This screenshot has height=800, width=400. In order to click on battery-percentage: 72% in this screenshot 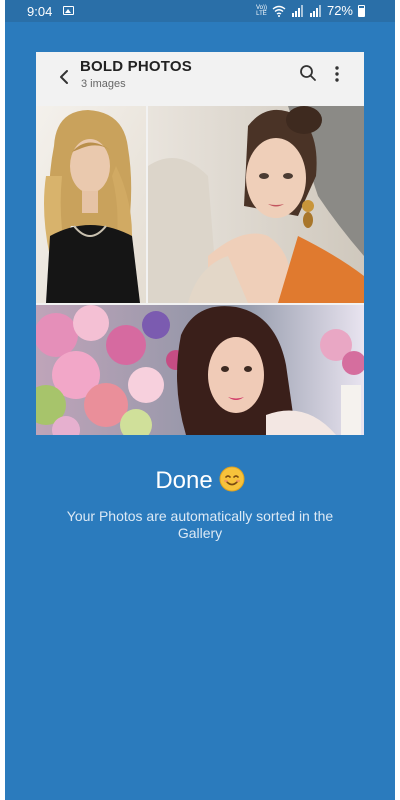, I will do `click(339, 10)`.